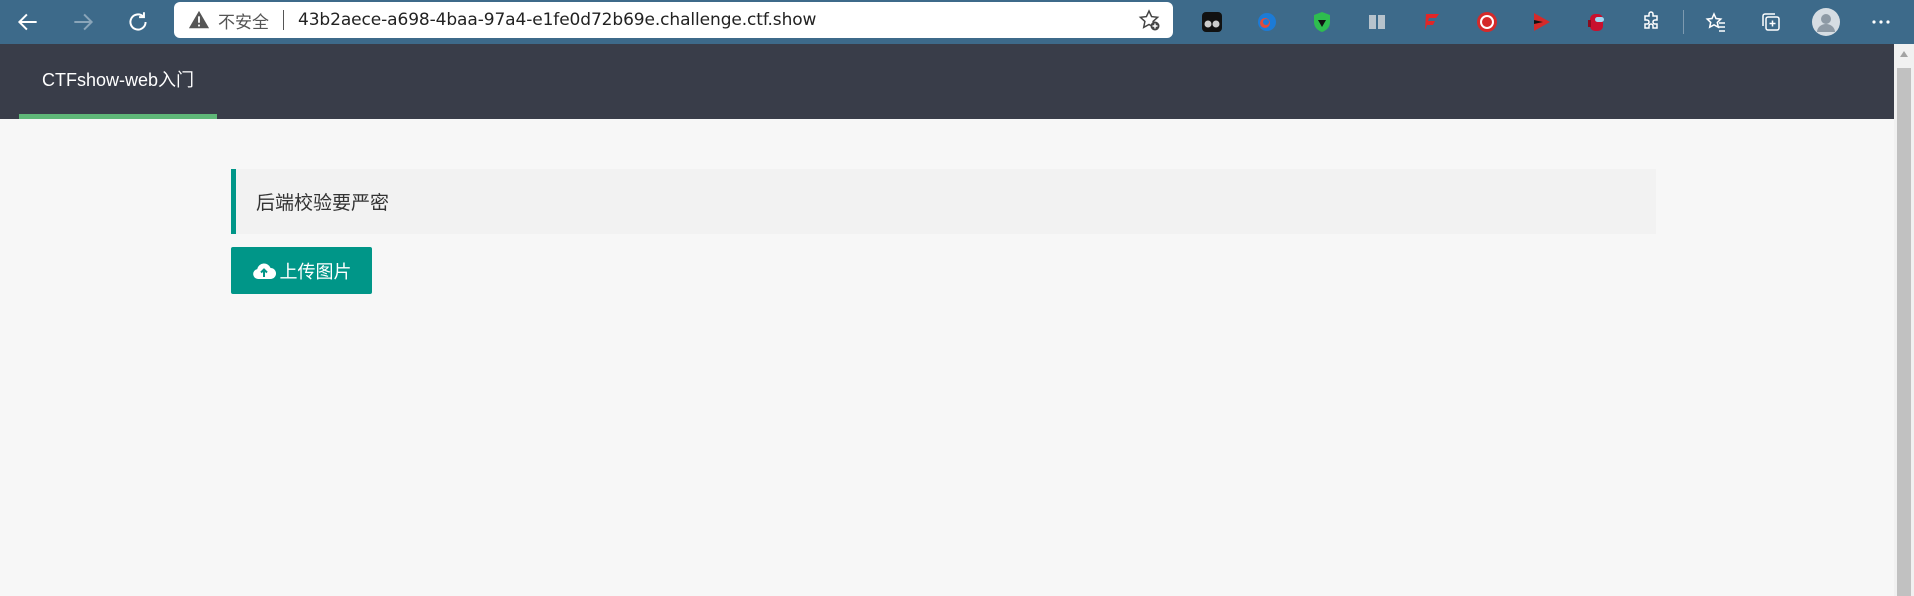  I want to click on forward-button, so click(82, 22).